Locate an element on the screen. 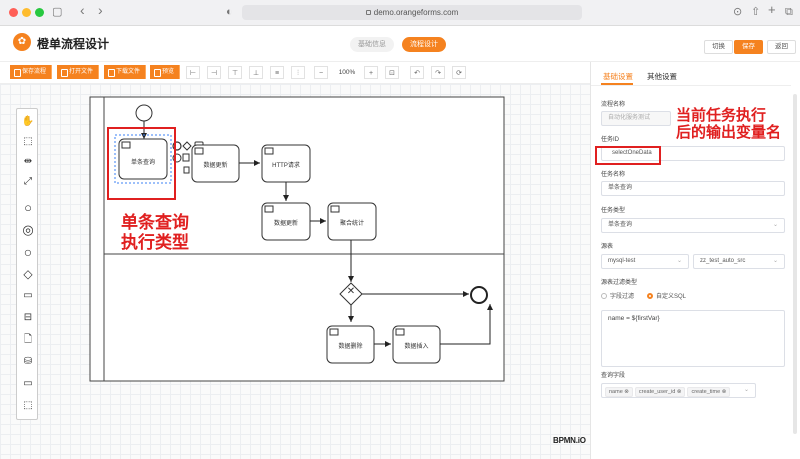 The width and height of the screenshot is (800, 459). task-name-input: 单条查询 is located at coordinates (693, 188).